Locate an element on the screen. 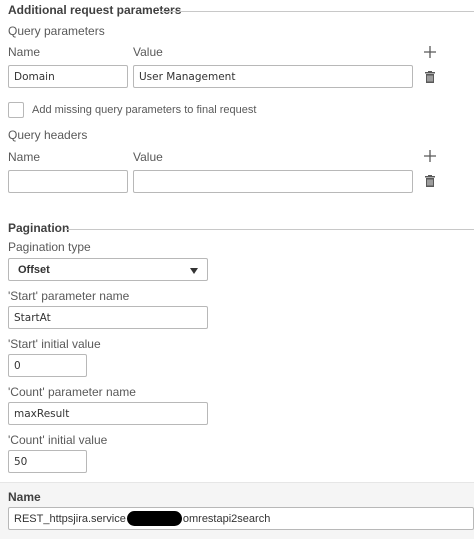 The width and height of the screenshot is (474, 539). query-headers-heading: Query headers is located at coordinates (48, 135).